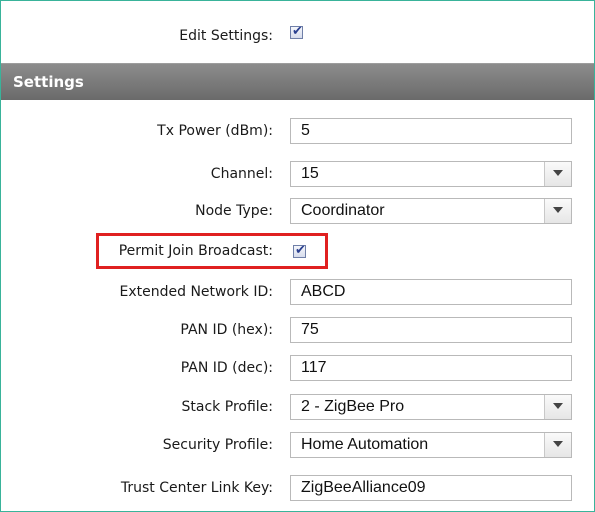 Image resolution: width=595 pixels, height=512 pixels. I want to click on security-profile-row: Security Profile: Home Automation, so click(296, 445).